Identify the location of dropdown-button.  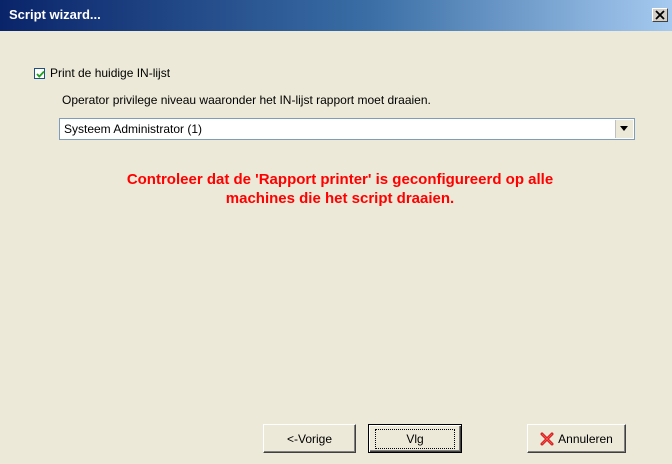
(624, 129).